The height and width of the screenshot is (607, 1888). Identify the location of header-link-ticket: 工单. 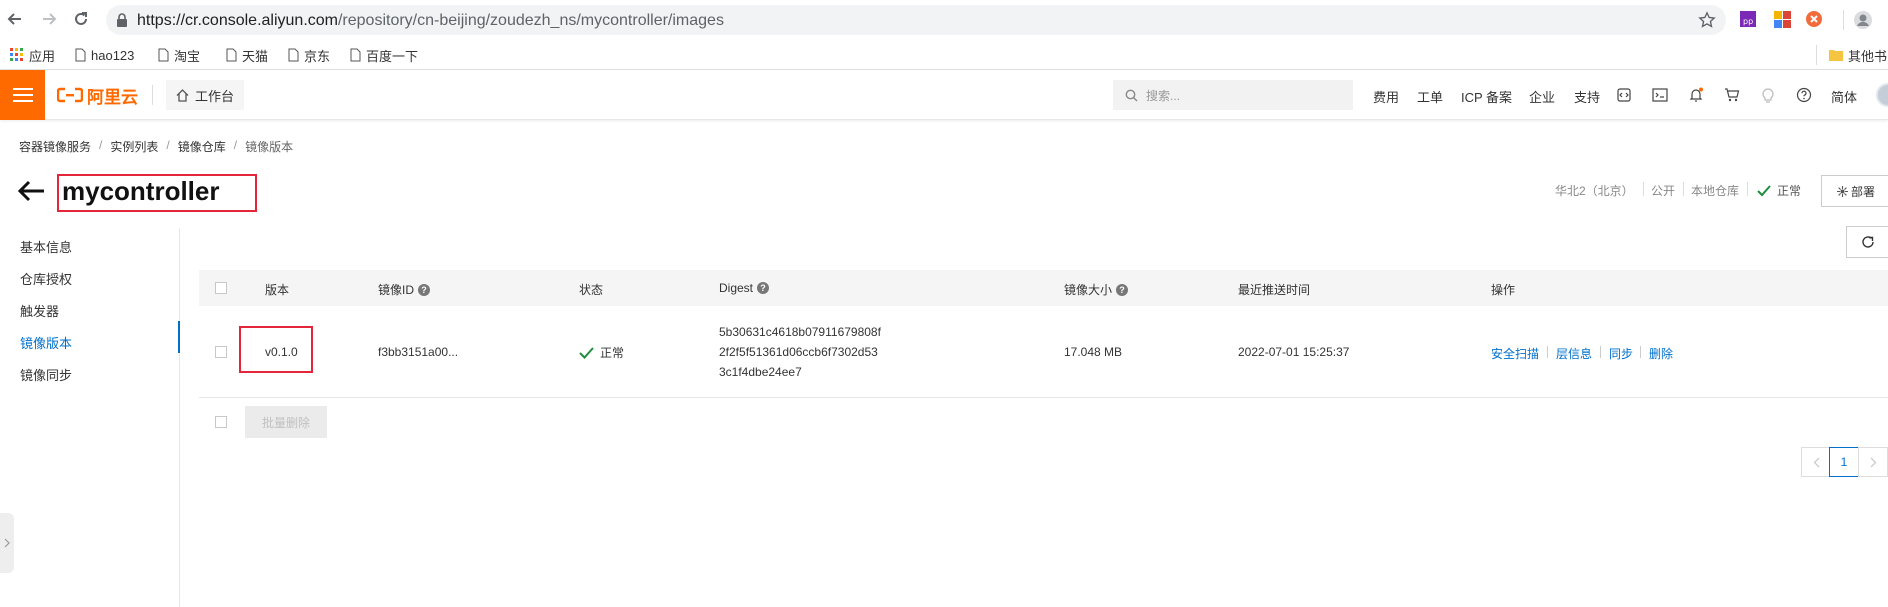
(1430, 96).